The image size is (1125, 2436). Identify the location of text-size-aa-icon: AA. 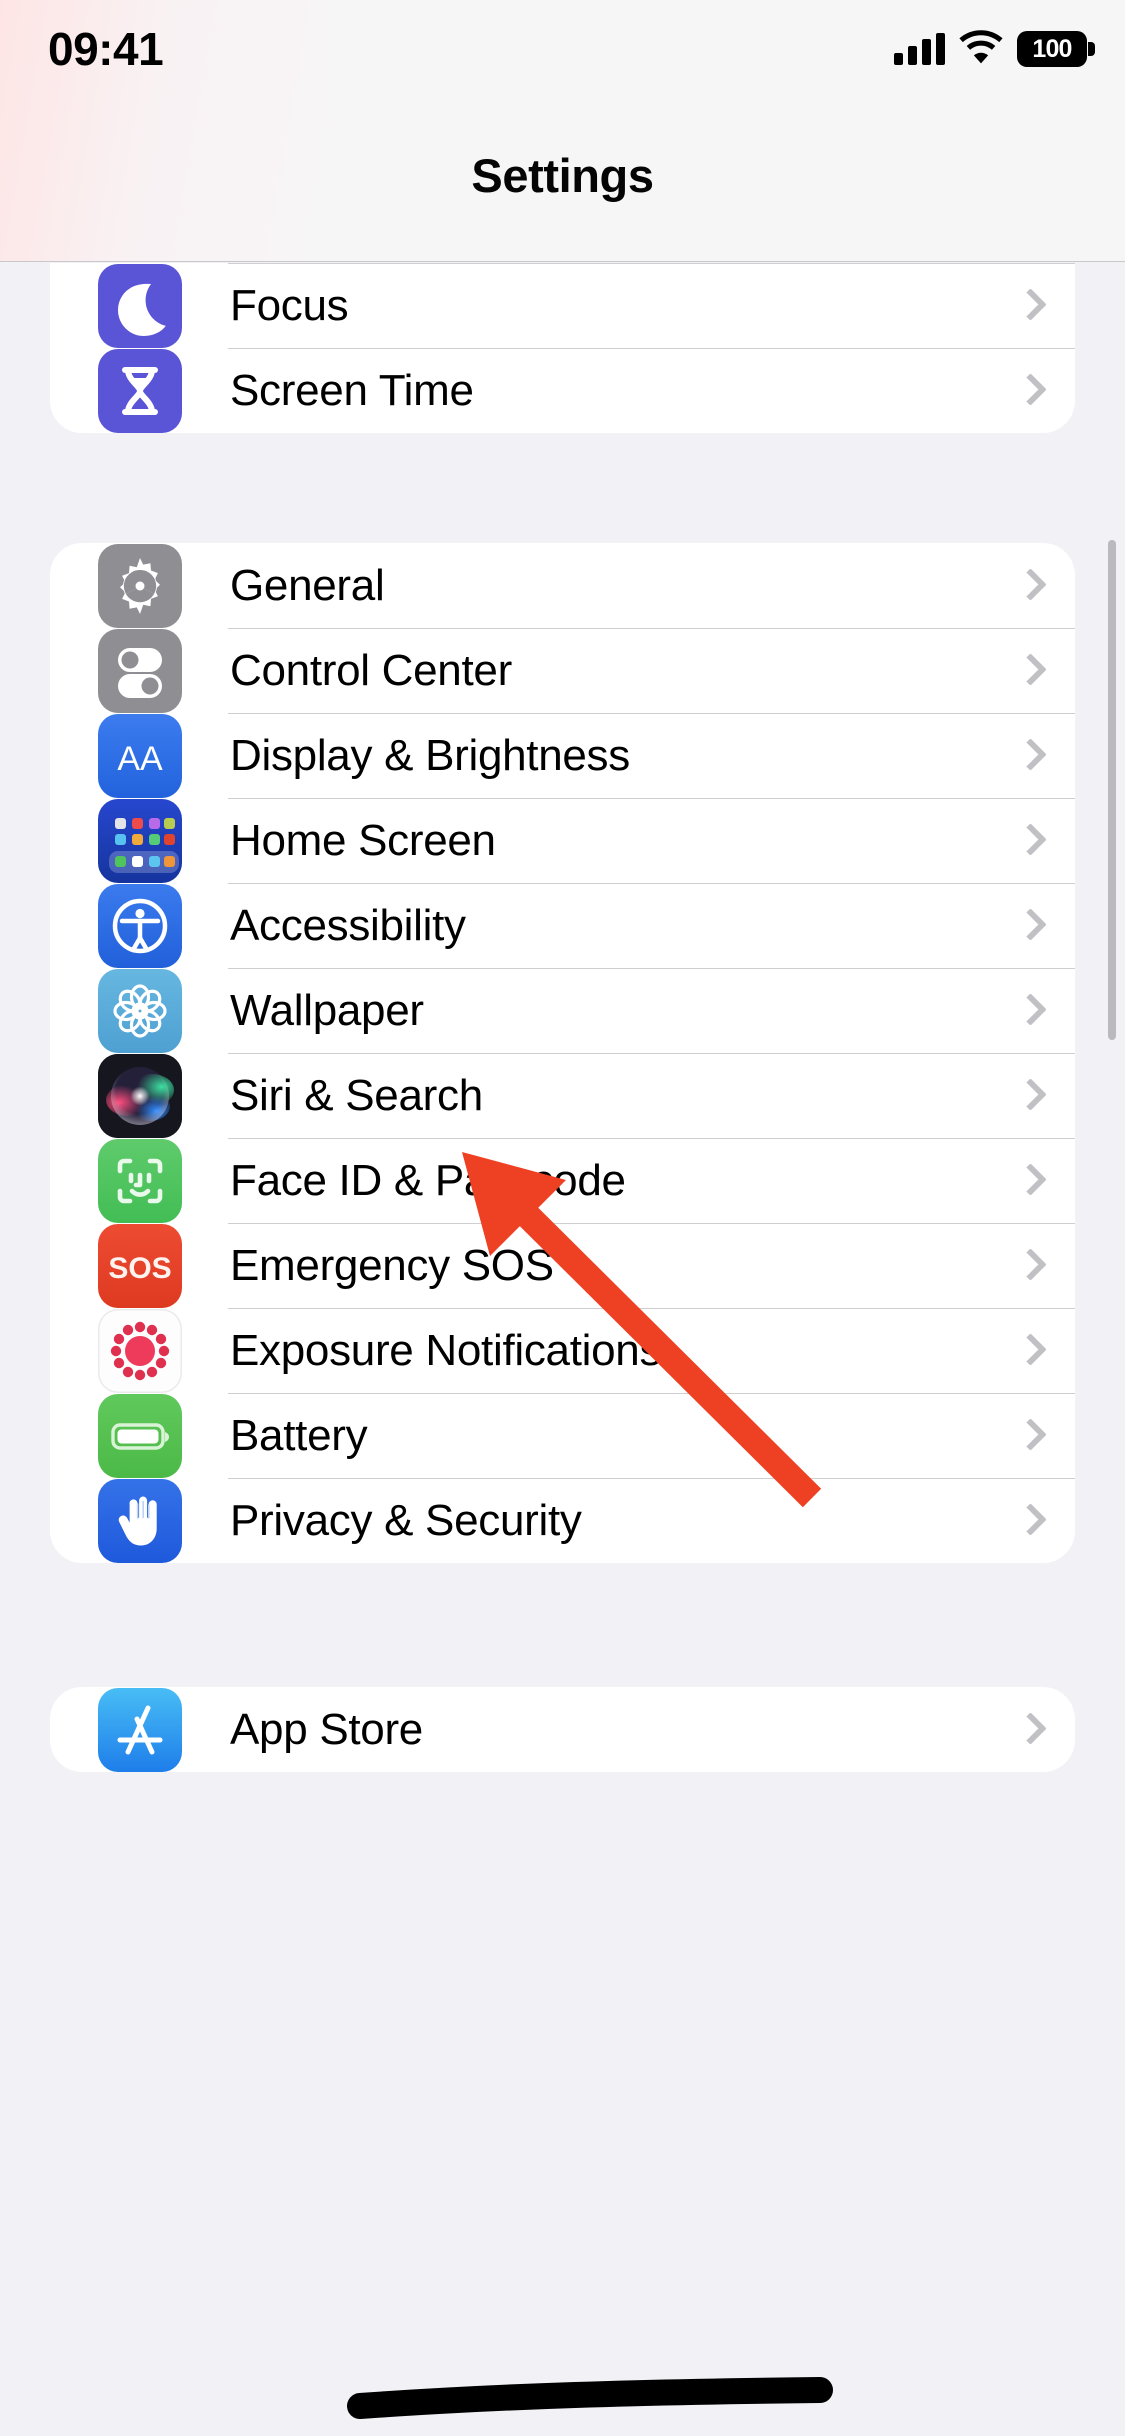
(140, 755).